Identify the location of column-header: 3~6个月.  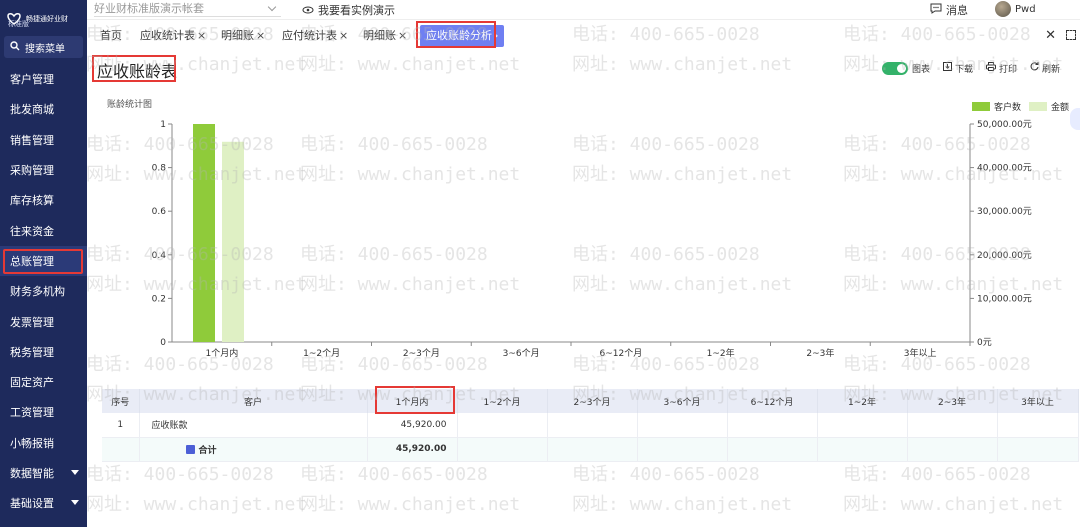
(682, 401).